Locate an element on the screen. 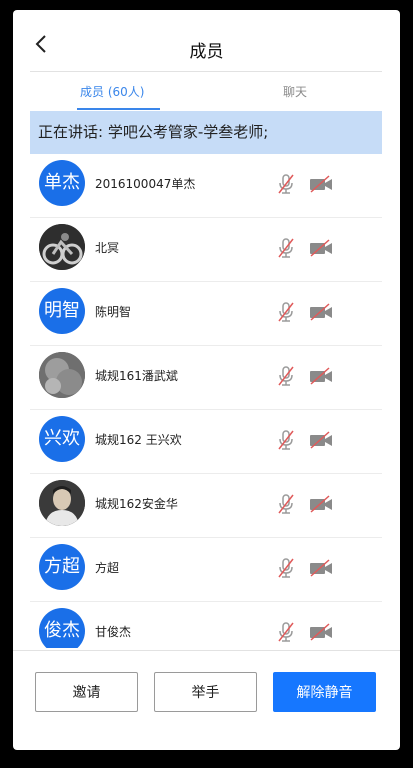 The width and height of the screenshot is (413, 768). tab-bar: 成员 (60人) 聊天 is located at coordinates (206, 91).